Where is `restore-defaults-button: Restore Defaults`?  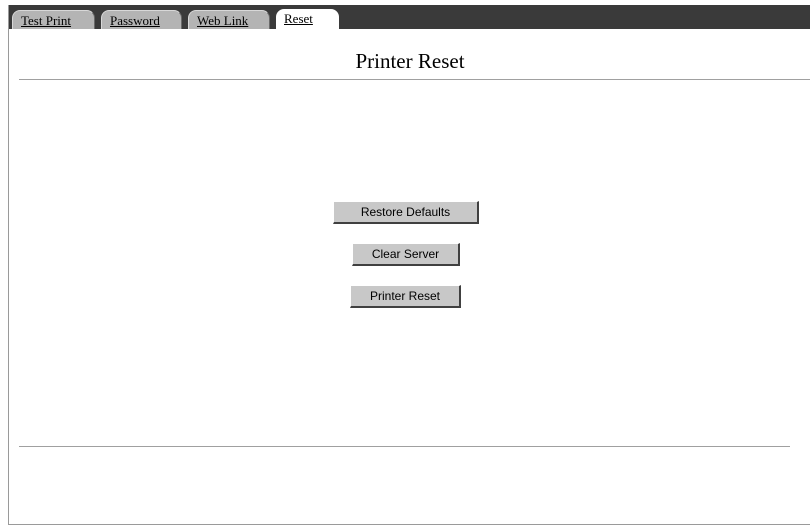
restore-defaults-button: Restore Defaults is located at coordinates (406, 212).